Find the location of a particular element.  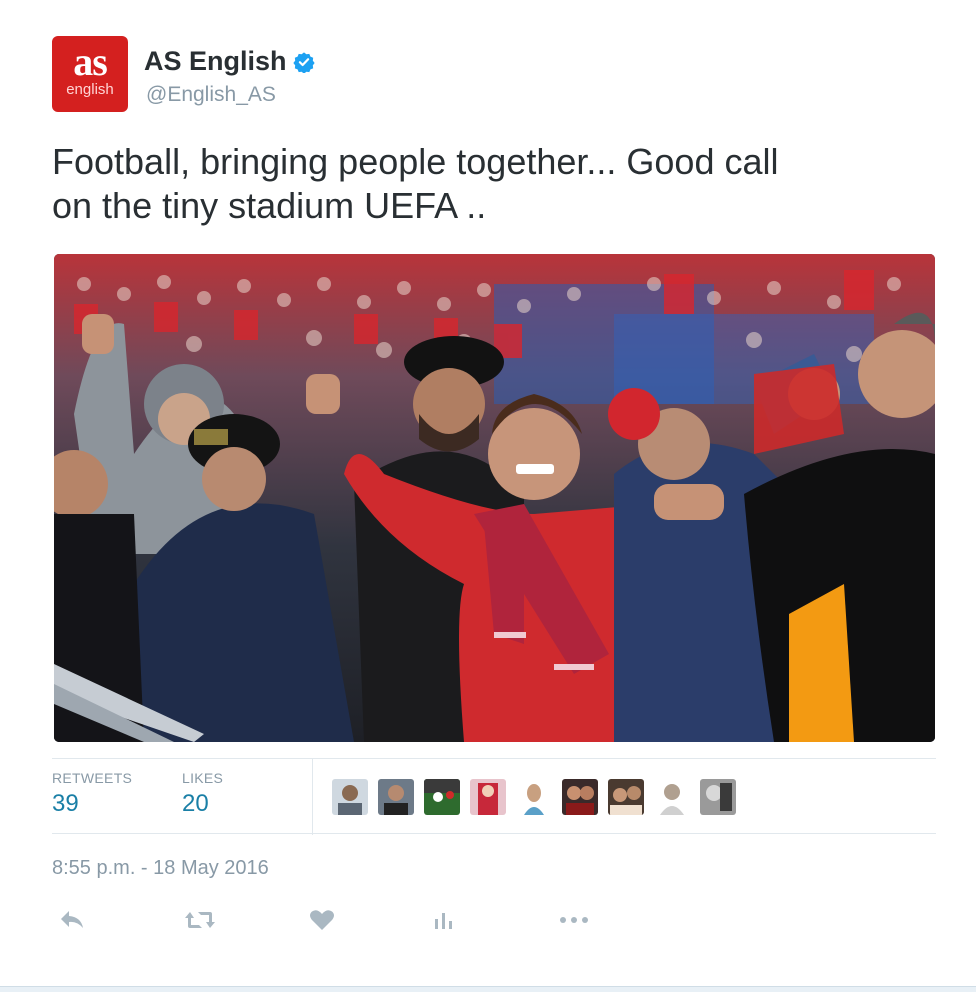

likes-label: LIKES is located at coordinates (203, 778).